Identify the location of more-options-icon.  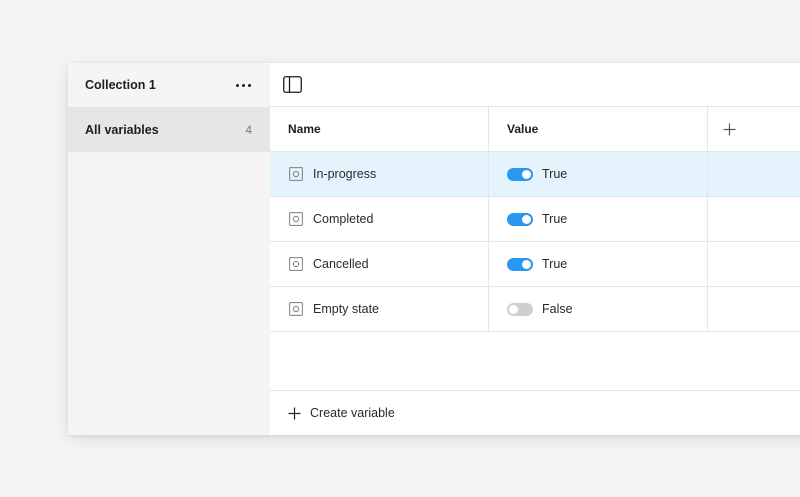
(243, 85).